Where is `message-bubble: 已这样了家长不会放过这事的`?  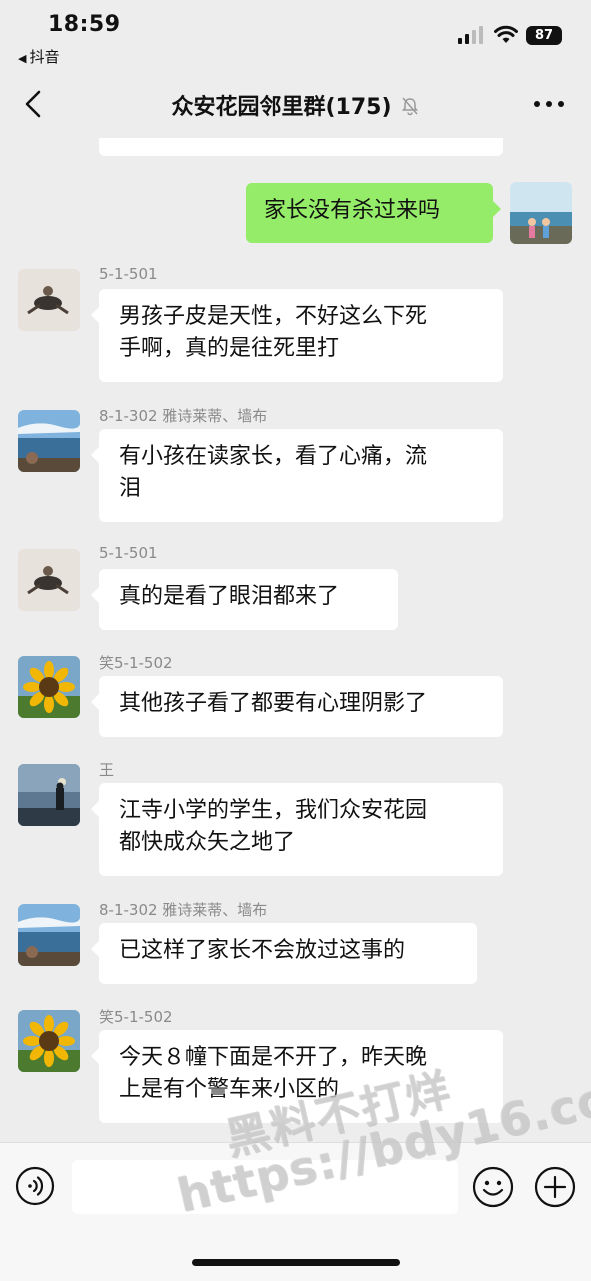
message-bubble: 已这样了家长不会放过这事的 is located at coordinates (284, 953).